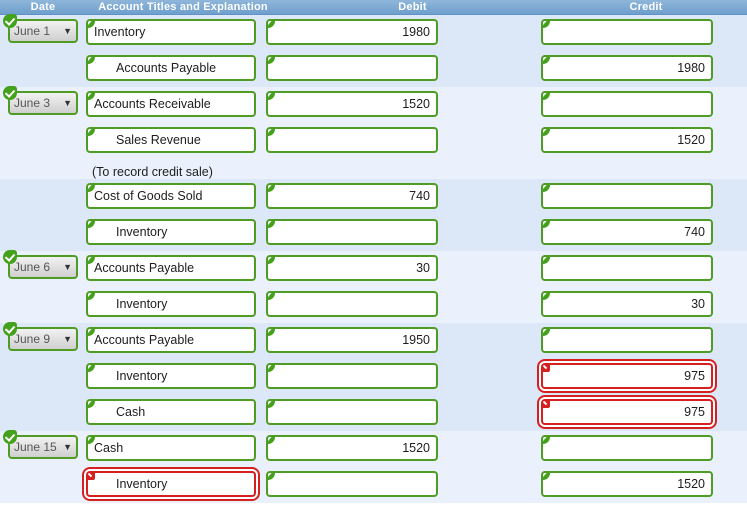 This screenshot has width=747, height=524. Describe the element at coordinates (416, 104) in the screenshot. I see `debit-amount-value: 1520` at that location.